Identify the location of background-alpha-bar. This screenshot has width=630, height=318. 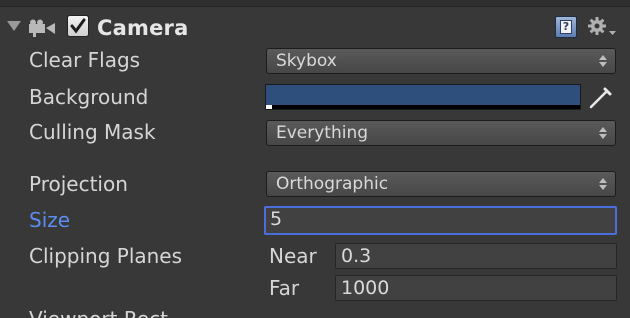
(269, 107).